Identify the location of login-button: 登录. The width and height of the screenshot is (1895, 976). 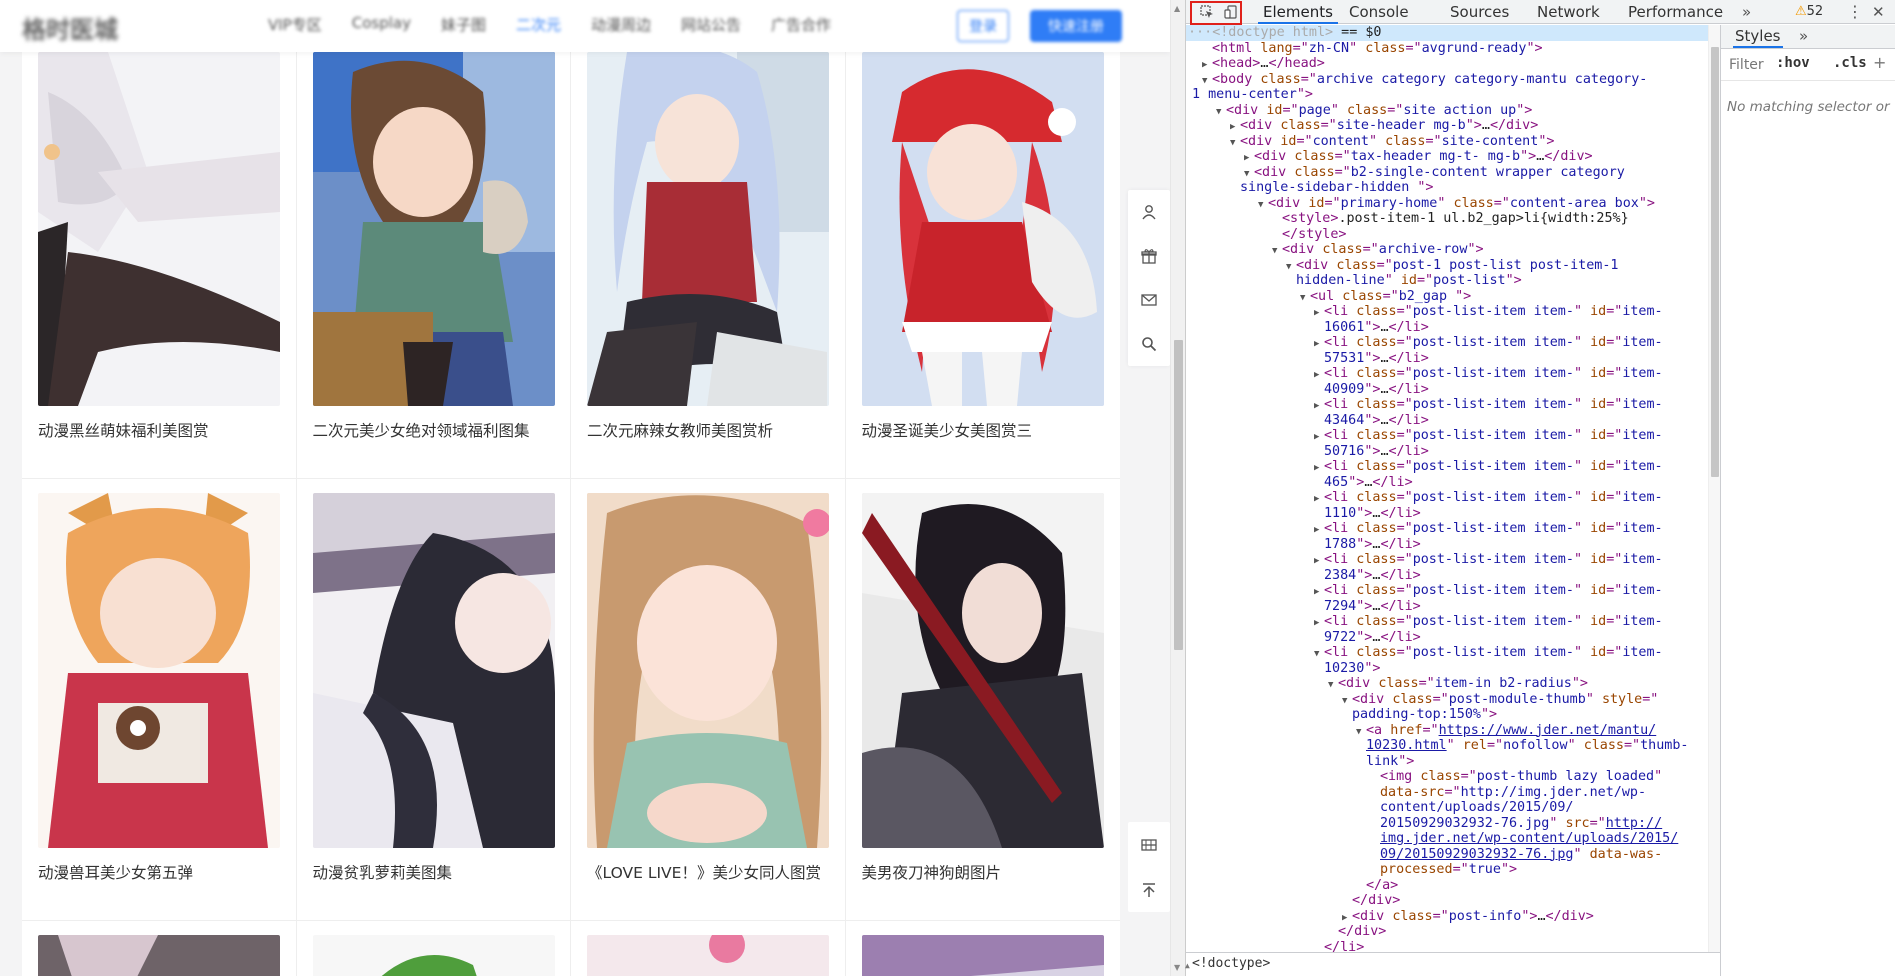
(983, 26).